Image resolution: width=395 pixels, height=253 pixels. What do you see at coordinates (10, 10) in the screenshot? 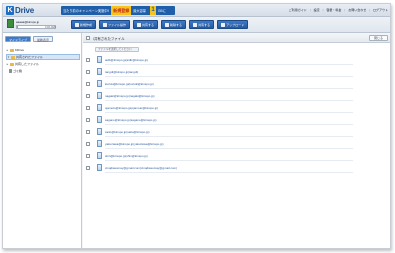
I see `logo-mark: K` at bounding box center [10, 10].